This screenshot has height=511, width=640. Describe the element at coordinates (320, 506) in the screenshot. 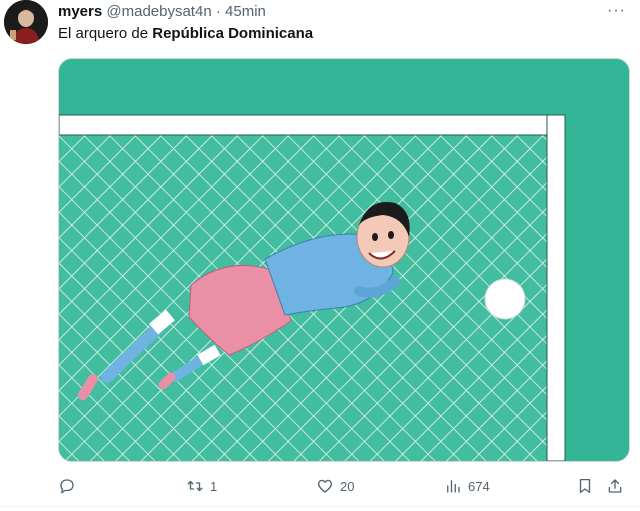

I see `divider` at that location.